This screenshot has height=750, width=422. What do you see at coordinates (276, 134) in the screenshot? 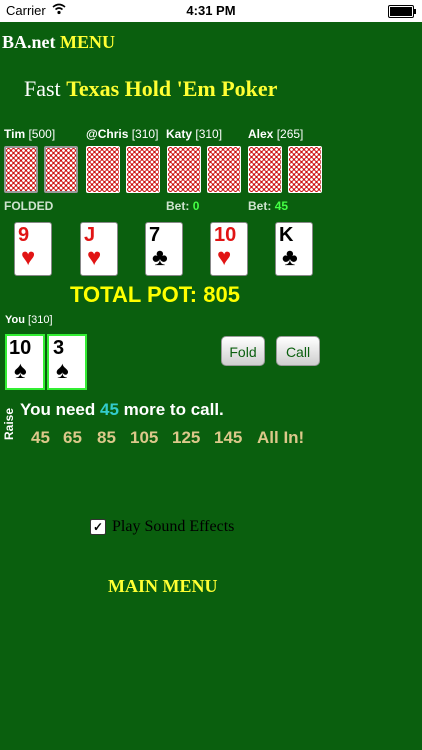
I see `player-name-alex: Alex [265]` at bounding box center [276, 134].